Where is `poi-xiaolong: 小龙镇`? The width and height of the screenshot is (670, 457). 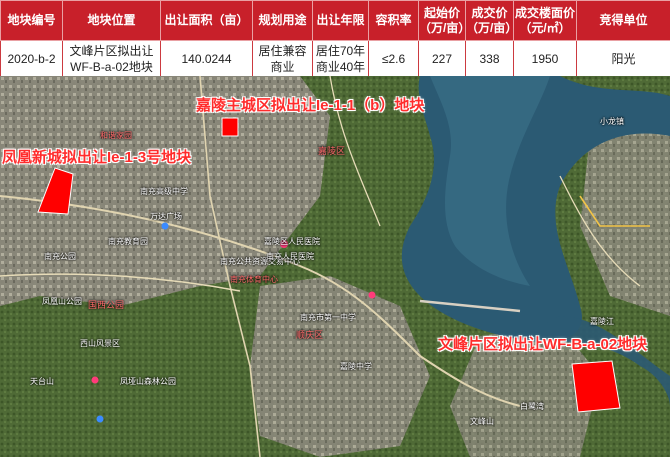 poi-xiaolong: 小龙镇 is located at coordinates (612, 121).